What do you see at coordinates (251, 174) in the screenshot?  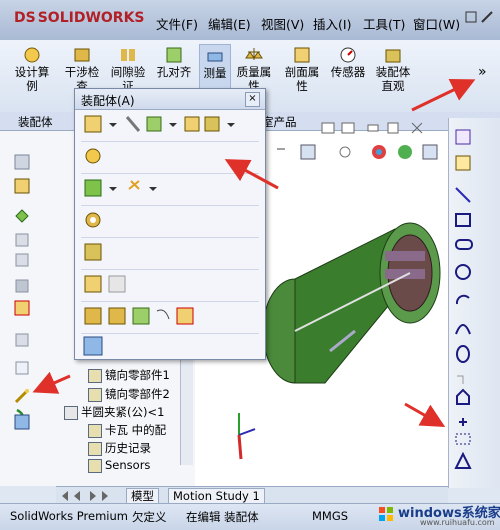 I see `arrow-popup-row` at bounding box center [251, 174].